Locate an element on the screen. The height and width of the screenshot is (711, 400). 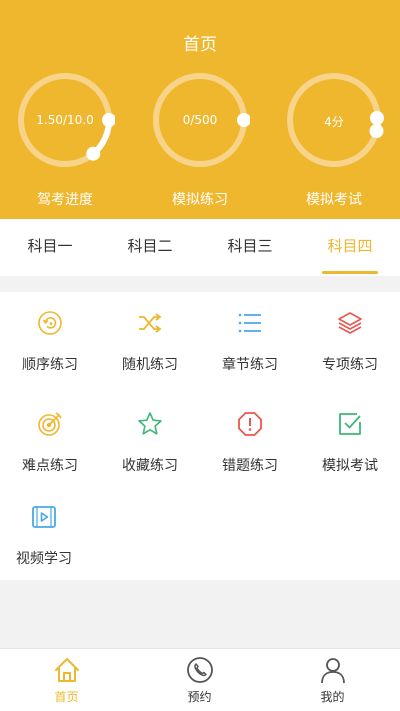
chapter-practice-button: 章节练习 is located at coordinates (250, 341).